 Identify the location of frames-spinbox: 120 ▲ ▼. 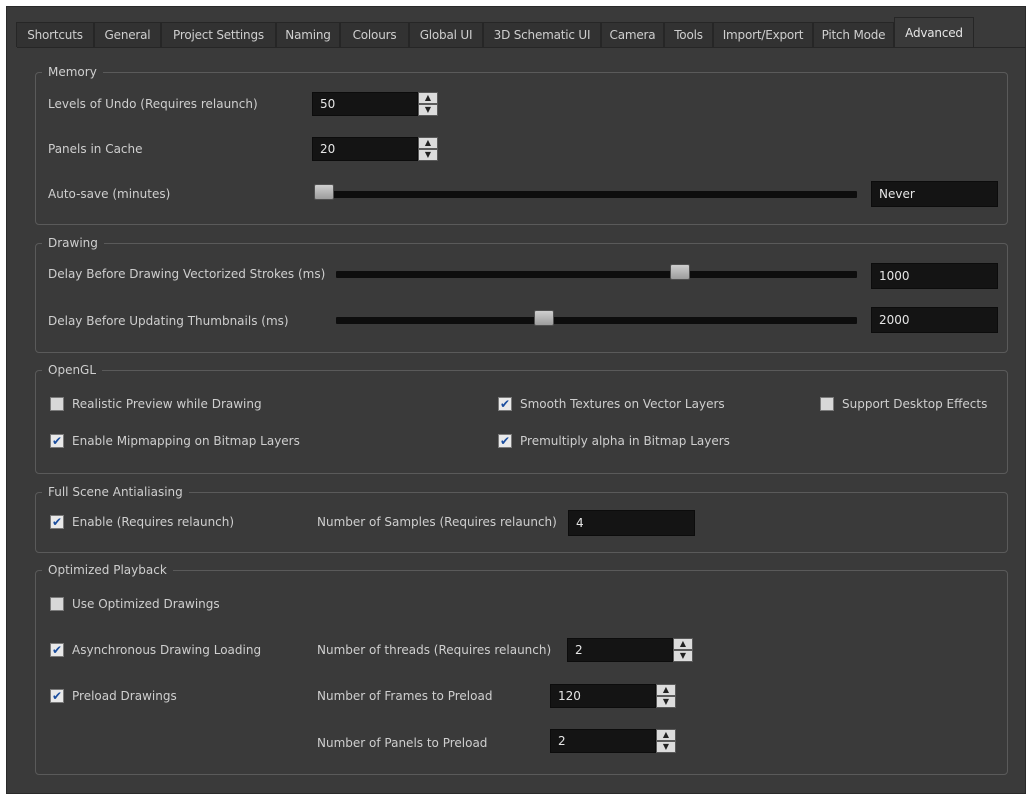
(614, 696).